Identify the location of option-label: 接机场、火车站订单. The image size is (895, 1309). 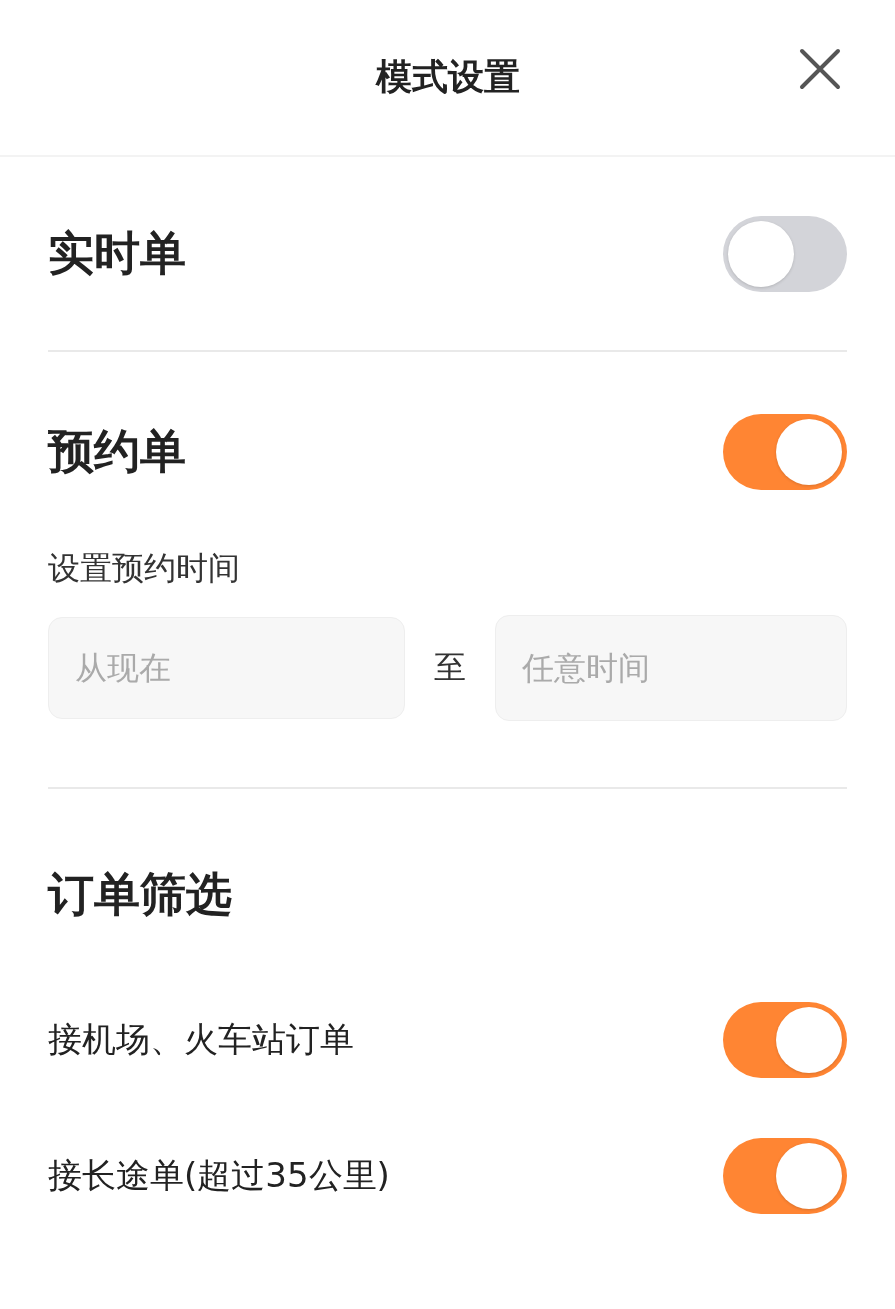
(201, 1039).